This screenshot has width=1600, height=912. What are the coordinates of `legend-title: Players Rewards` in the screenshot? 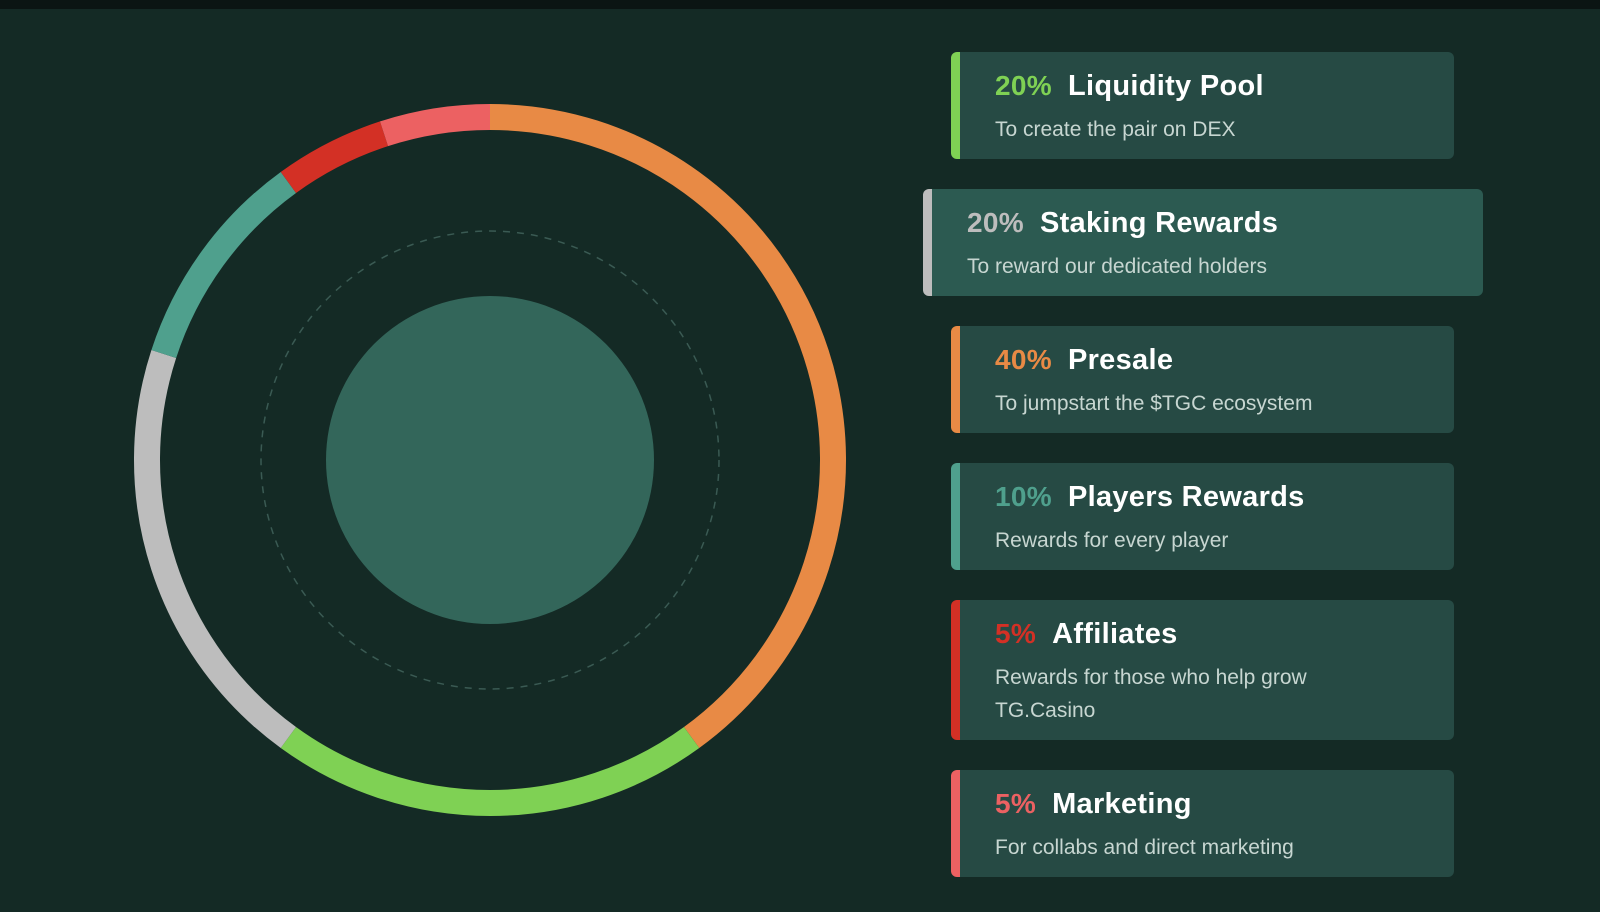 It's located at (1186, 497).